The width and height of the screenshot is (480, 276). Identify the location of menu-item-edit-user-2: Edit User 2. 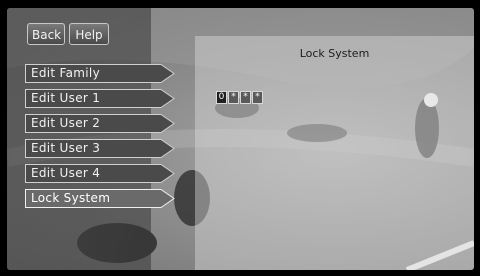
(100, 123).